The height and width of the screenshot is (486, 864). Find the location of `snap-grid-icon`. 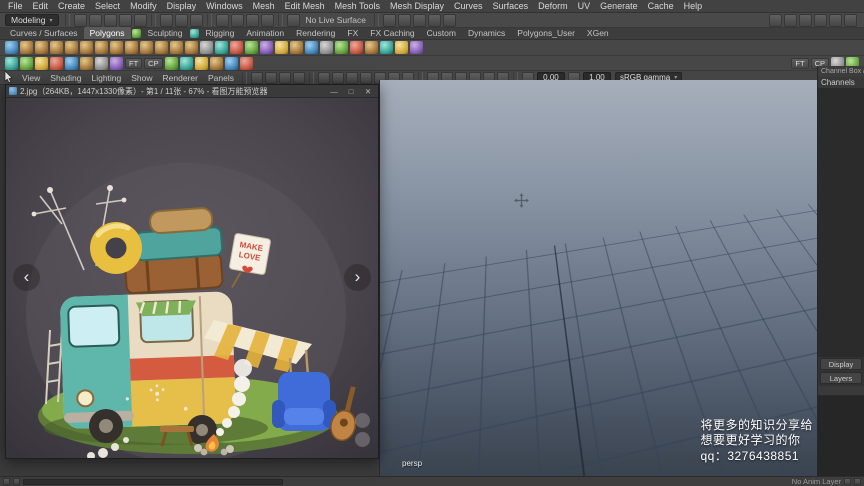

snap-grid-icon is located at coordinates (222, 20).